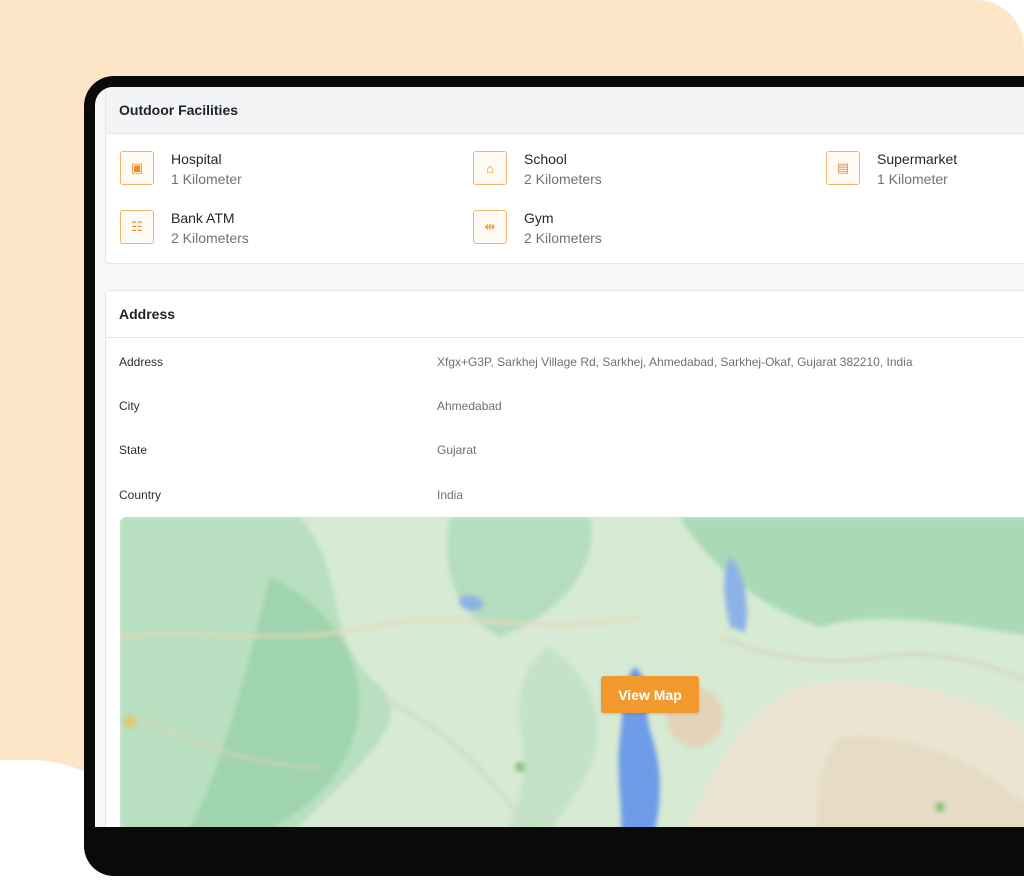 The image size is (1024, 880). Describe the element at coordinates (565, 110) in the screenshot. I see `outdoor-facilities-title: Outdoor Facilities` at that location.